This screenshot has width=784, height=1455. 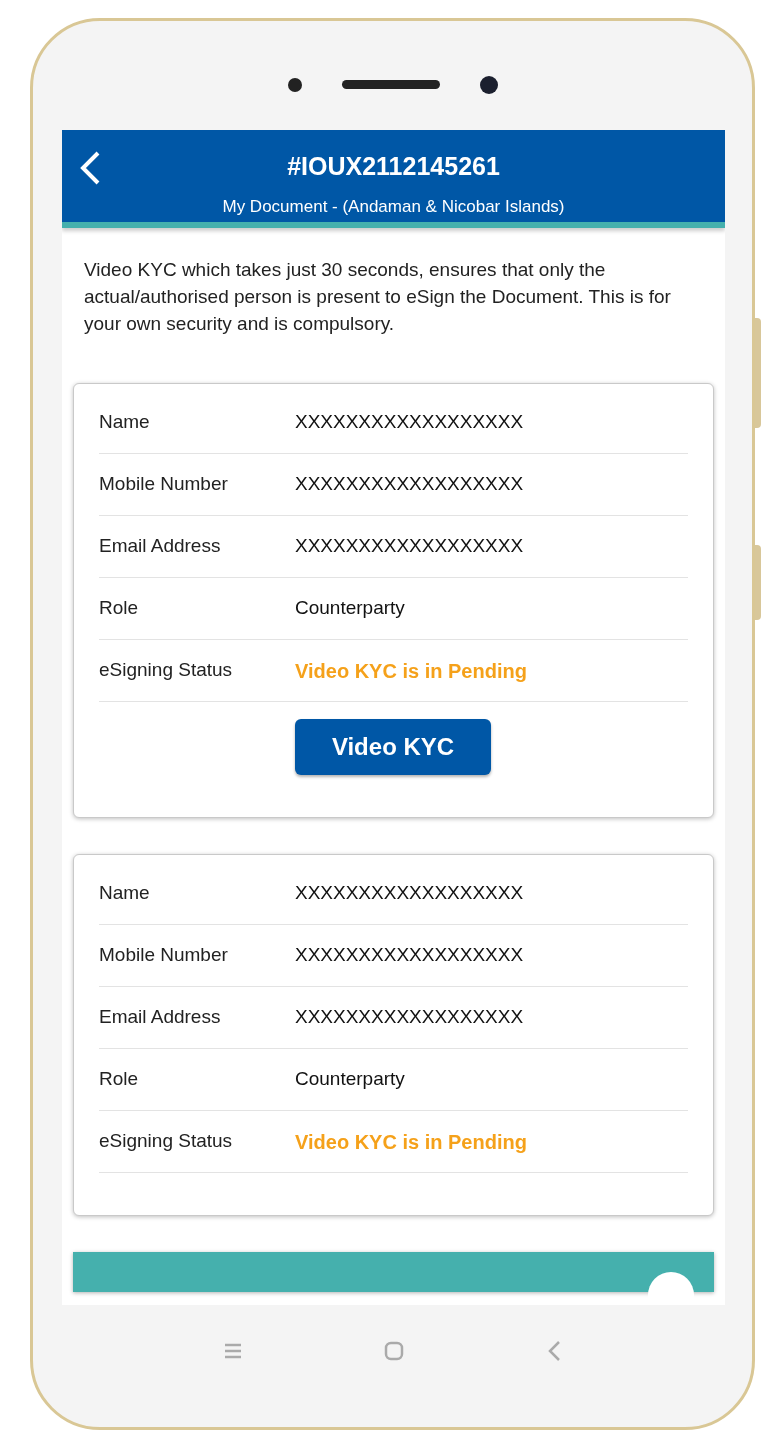 What do you see at coordinates (488, 84) in the screenshot?
I see `camera-icon` at bounding box center [488, 84].